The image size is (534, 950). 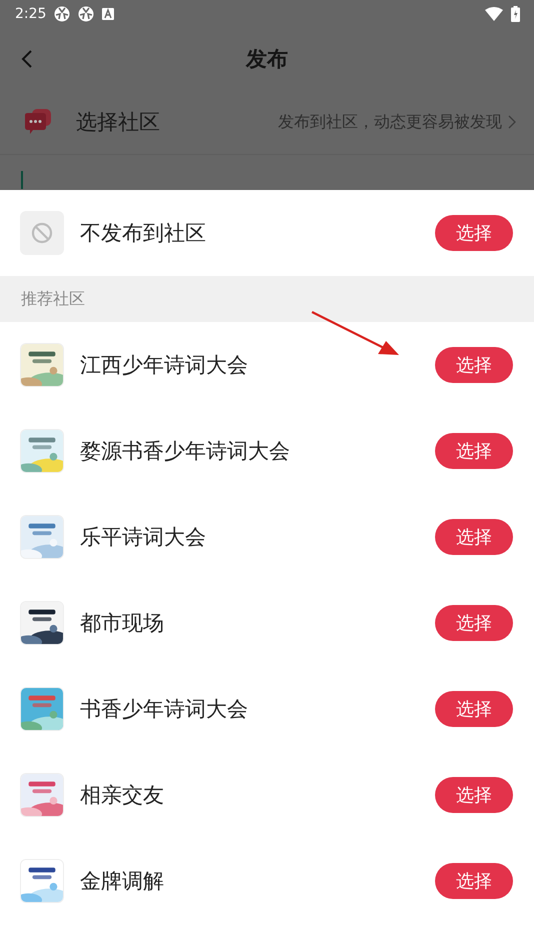 What do you see at coordinates (42, 233) in the screenshot?
I see `ban-icon` at bounding box center [42, 233].